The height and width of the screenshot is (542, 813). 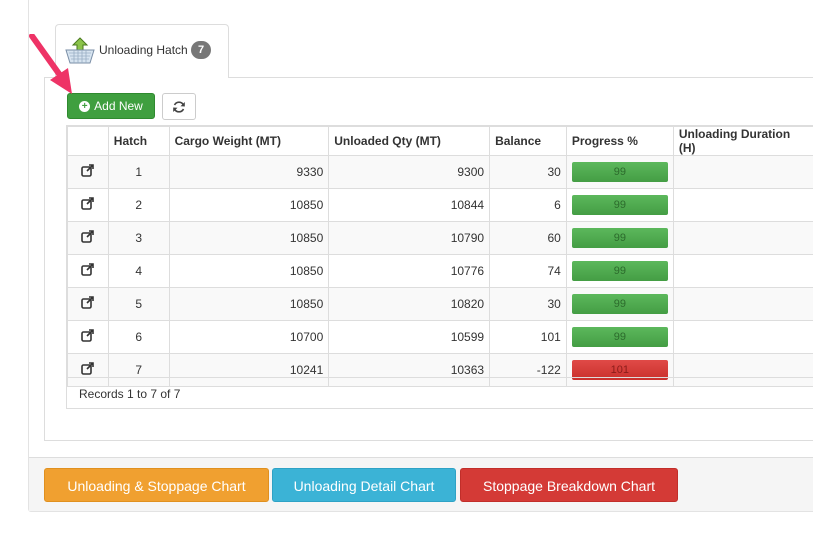 What do you see at coordinates (364, 485) in the screenshot?
I see `unloading-detail-chart-button: Unloading Detail Chart` at bounding box center [364, 485].